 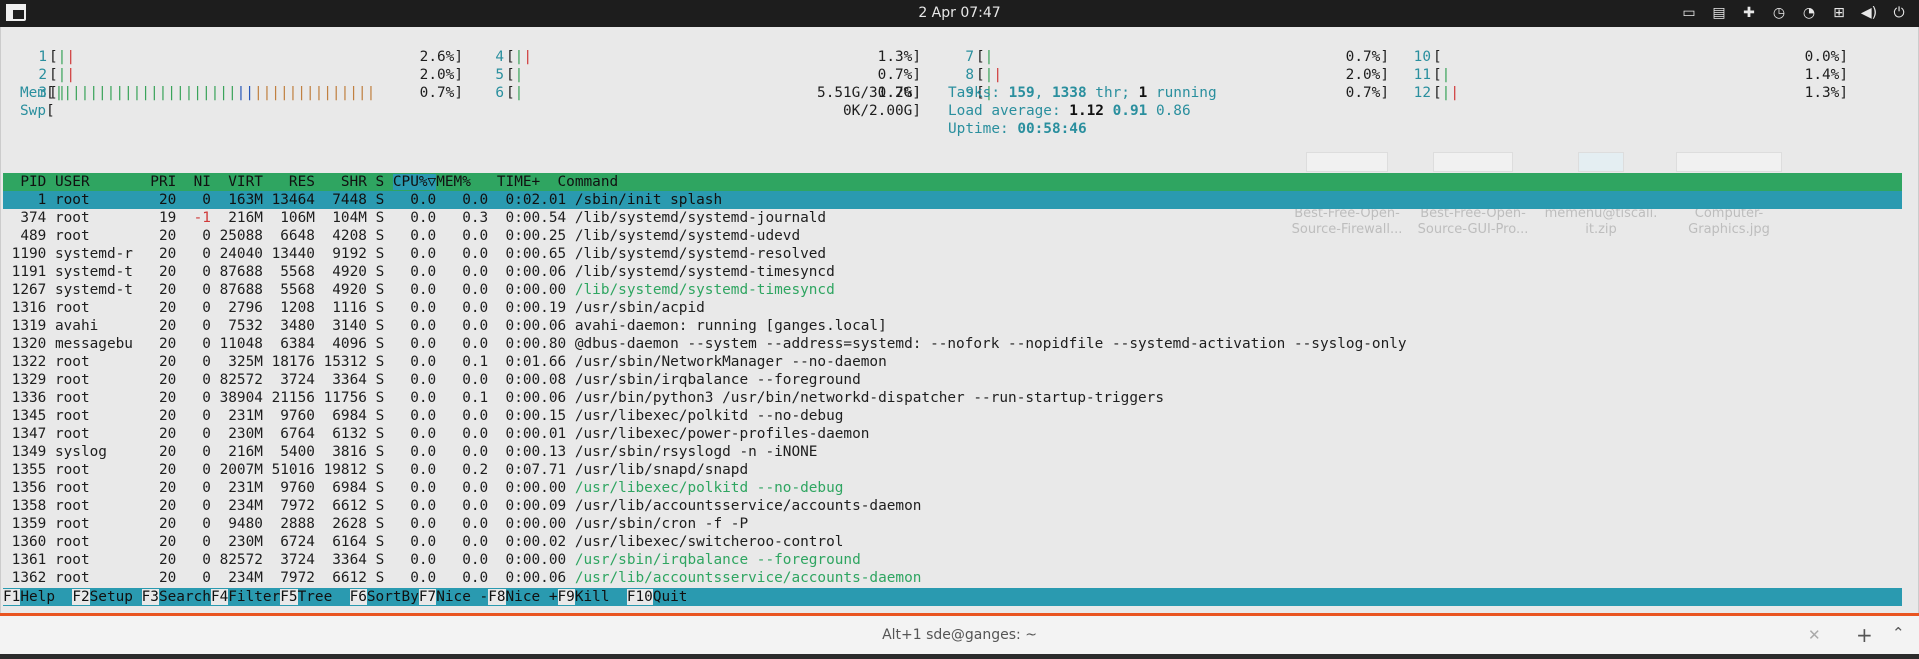 I want to click on fkey-label: SortBy, so click(x=393, y=597).